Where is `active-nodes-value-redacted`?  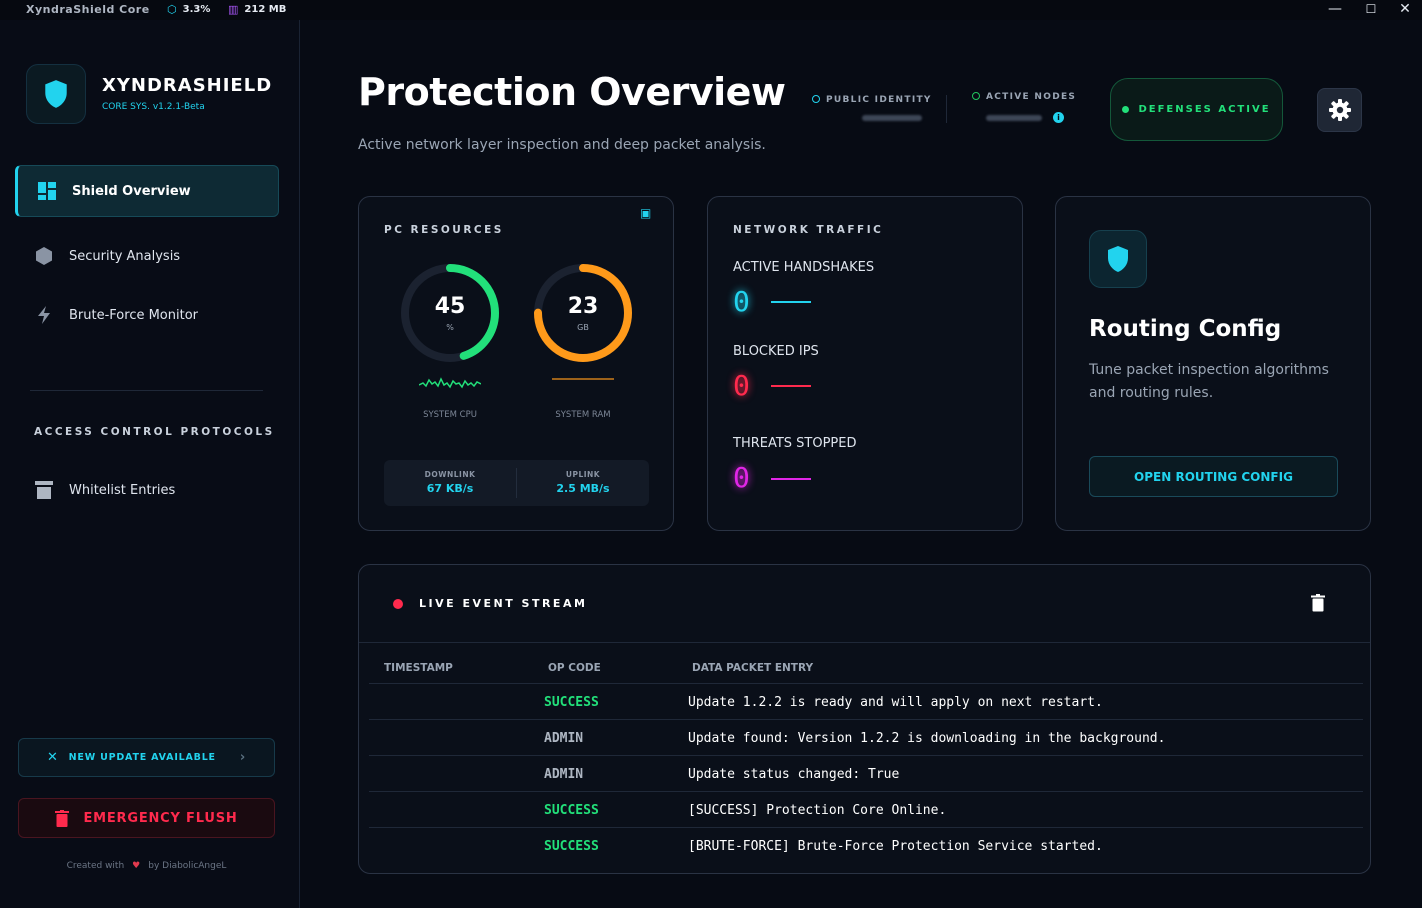 active-nodes-value-redacted is located at coordinates (1014, 118).